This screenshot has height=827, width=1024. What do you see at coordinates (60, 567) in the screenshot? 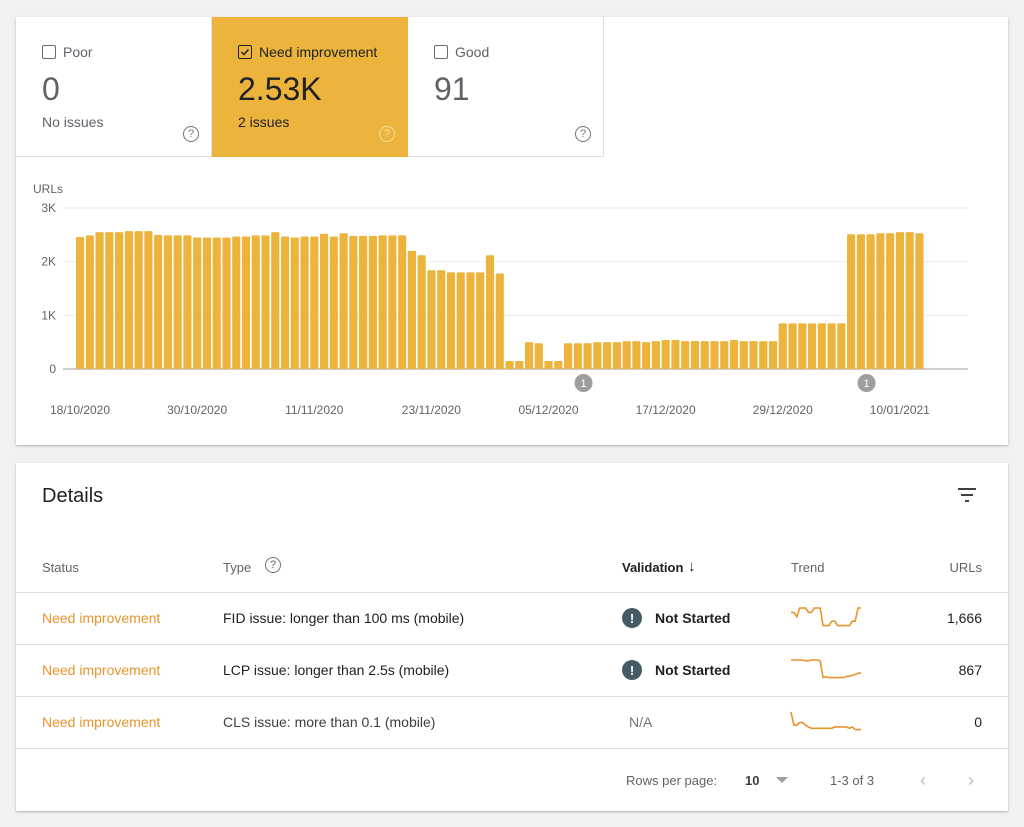
I see `col-header-status: Status` at bounding box center [60, 567].